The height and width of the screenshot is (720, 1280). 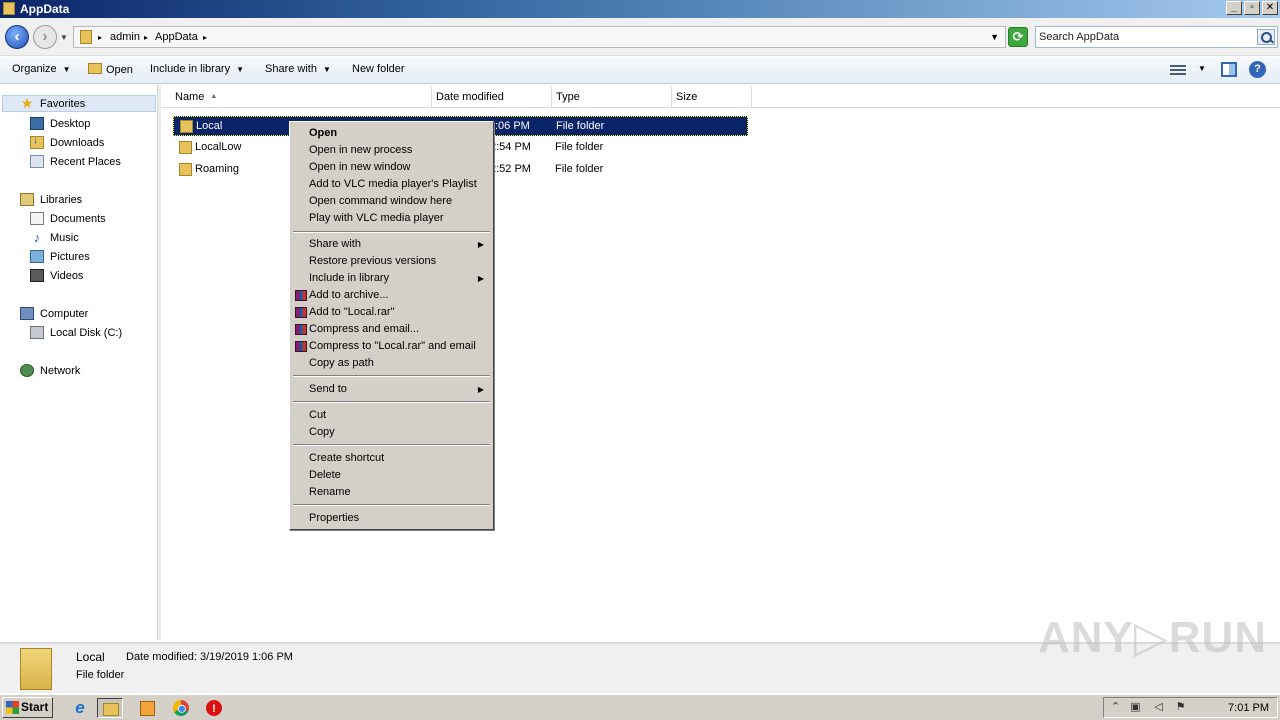 I want to click on menu-item-restore-previous-versions: Restore previous versions, so click(x=391, y=261).